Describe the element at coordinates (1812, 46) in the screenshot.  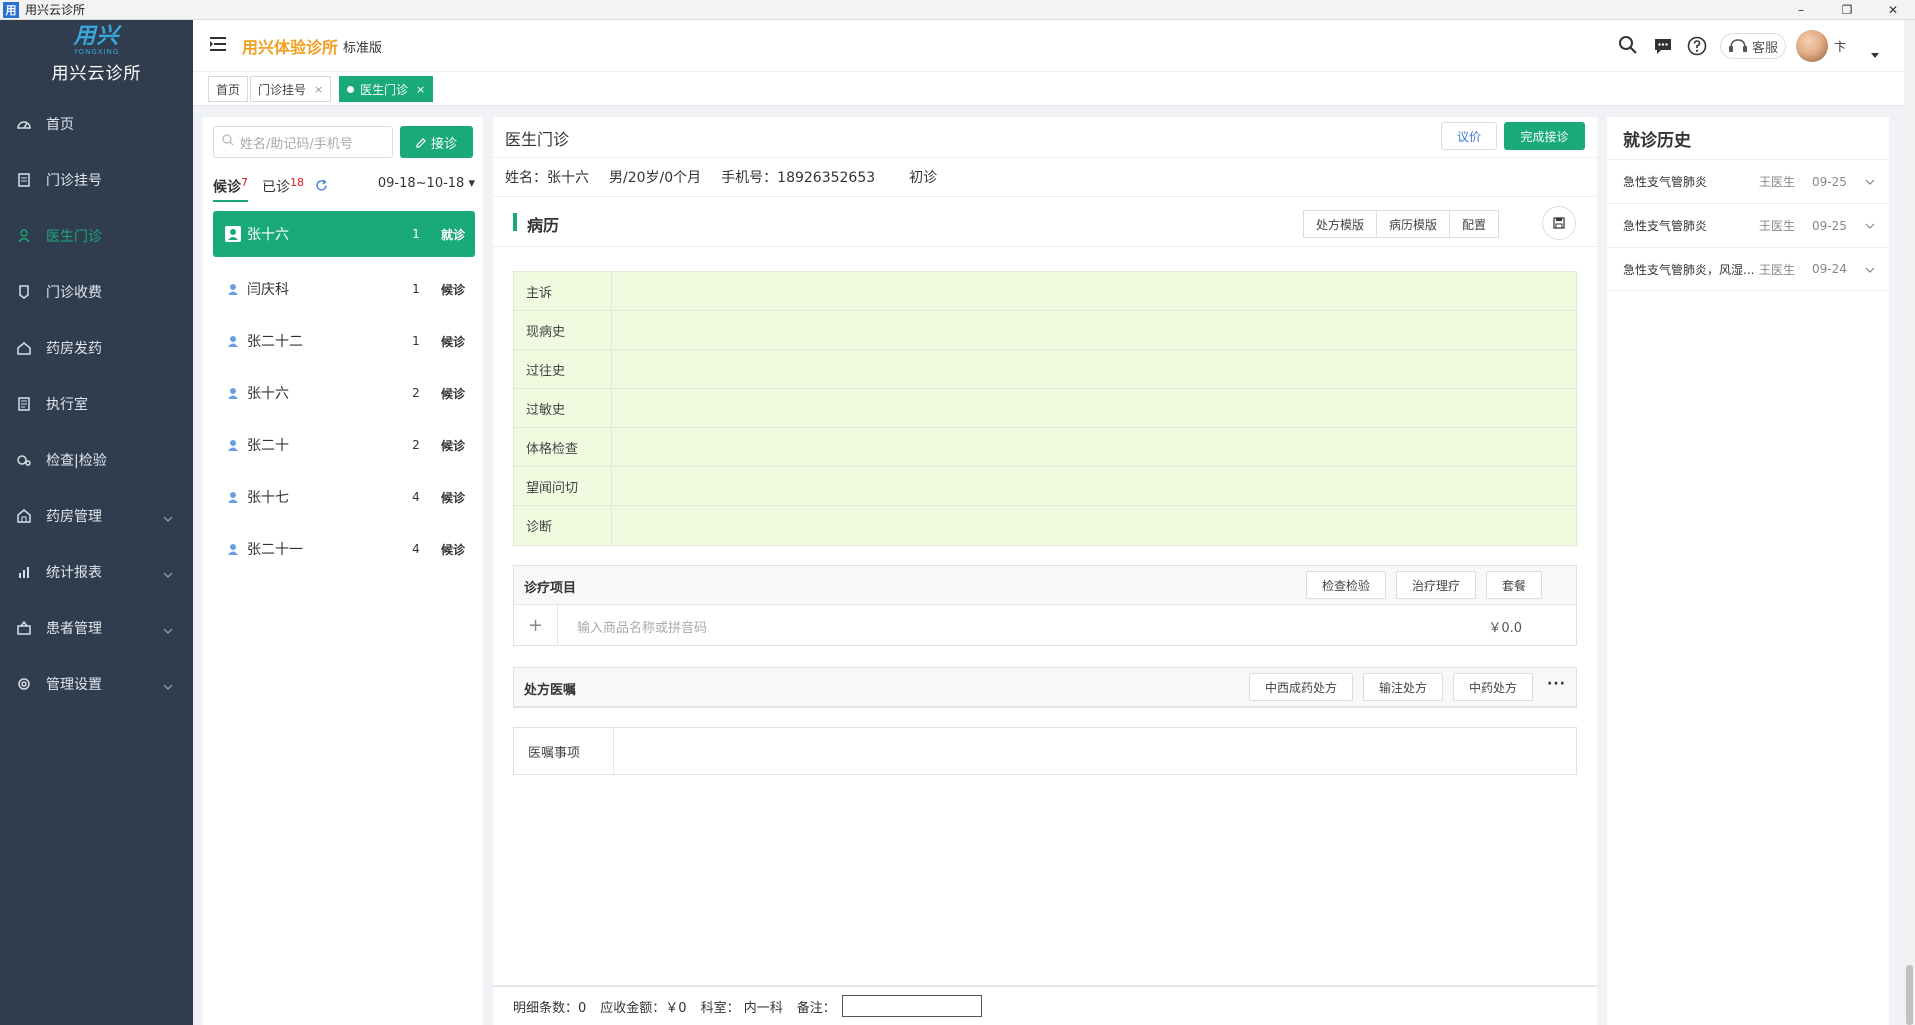
I see `avatar` at that location.